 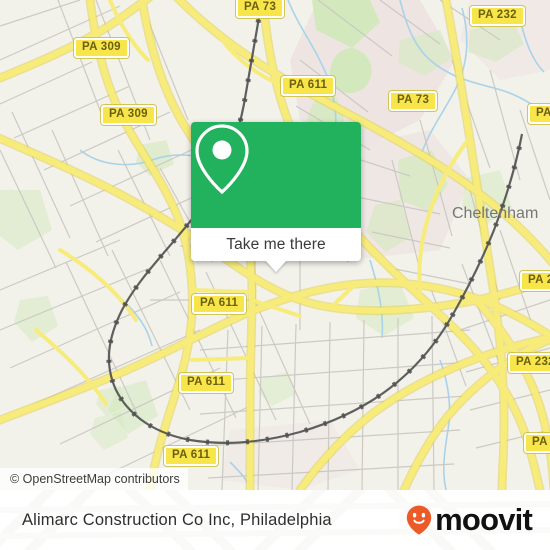 I want to click on poi-card-action: Take me there, so click(x=276, y=250).